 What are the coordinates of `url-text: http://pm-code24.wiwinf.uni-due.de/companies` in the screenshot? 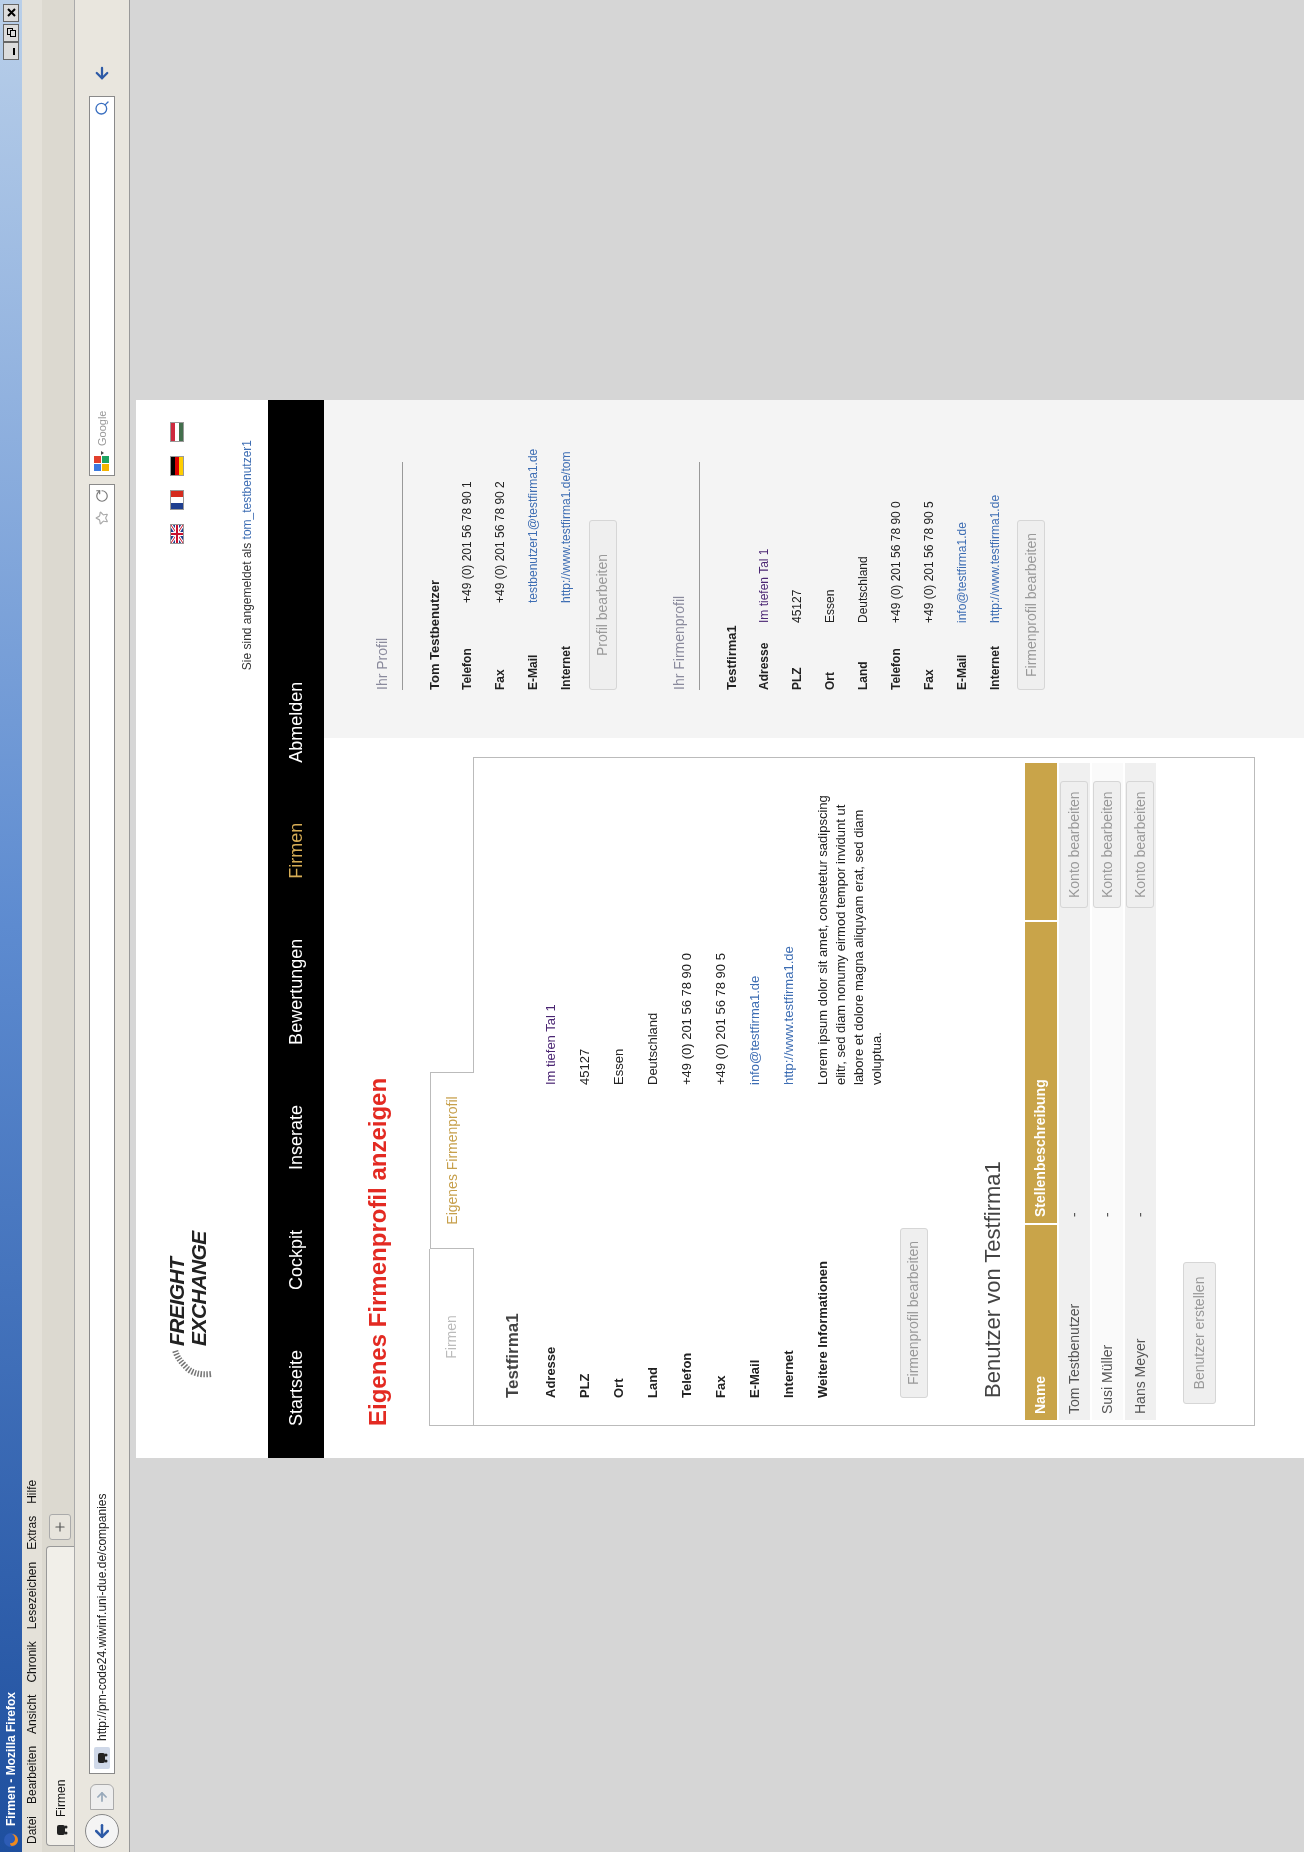 It's located at (102, 1617).